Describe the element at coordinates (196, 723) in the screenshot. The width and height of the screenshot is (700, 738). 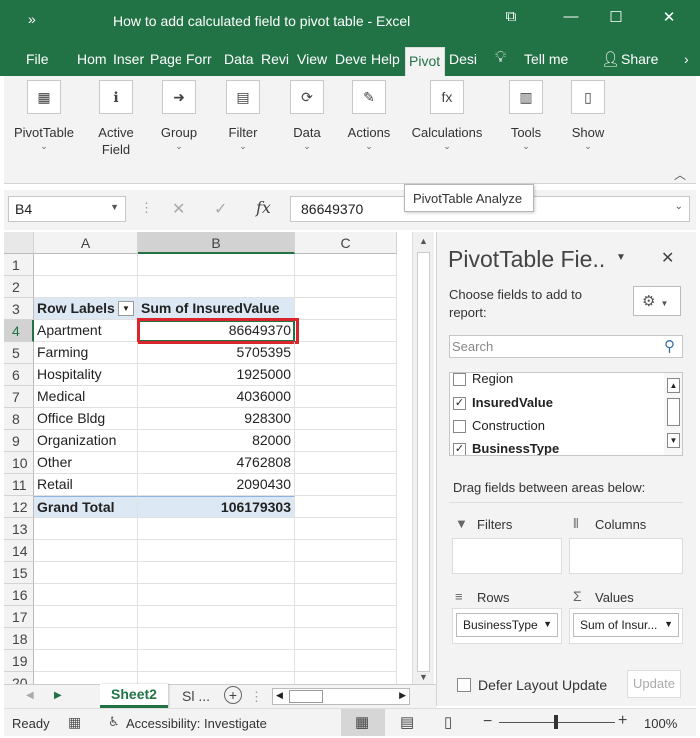
I see `accessibility-status: Accessibility: Investigate` at that location.